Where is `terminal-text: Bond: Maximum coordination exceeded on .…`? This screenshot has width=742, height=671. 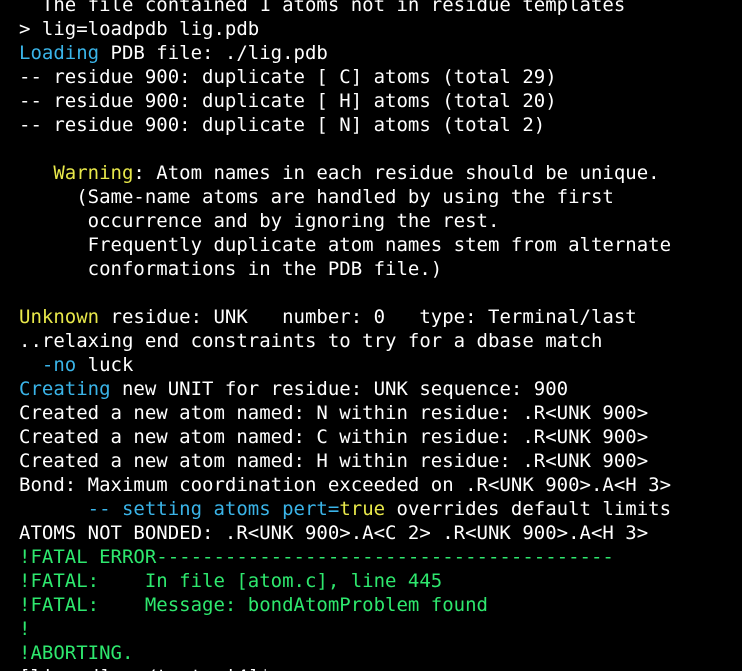 terminal-text: Bond: Maximum coordination exceeded on .… is located at coordinates (345, 485).